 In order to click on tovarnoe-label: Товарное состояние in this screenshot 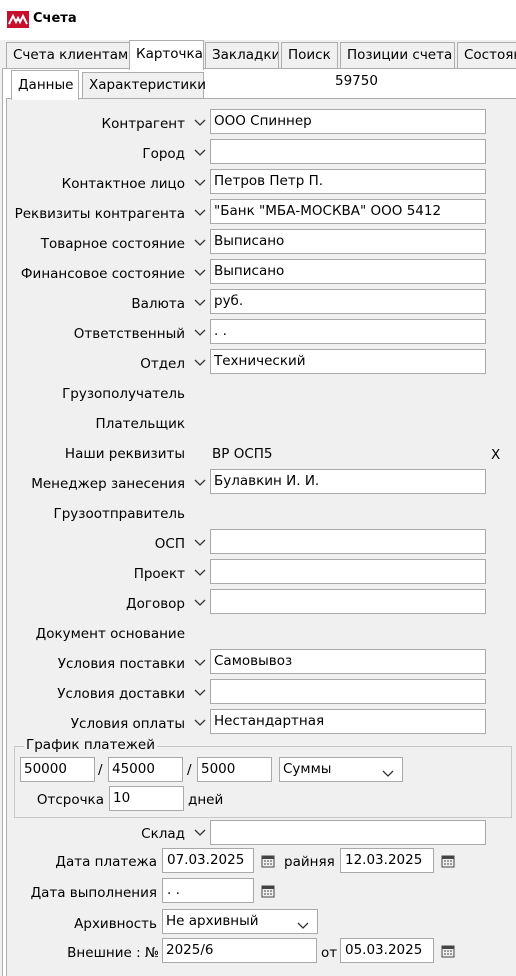, I will do `click(112, 244)`.